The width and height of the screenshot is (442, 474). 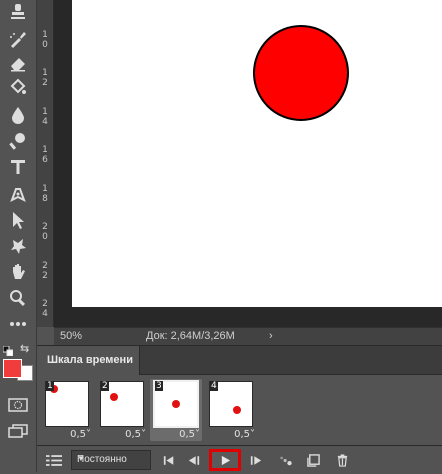 I want to click on animation-frame: 2 0,5˅, so click(x=122, y=410).